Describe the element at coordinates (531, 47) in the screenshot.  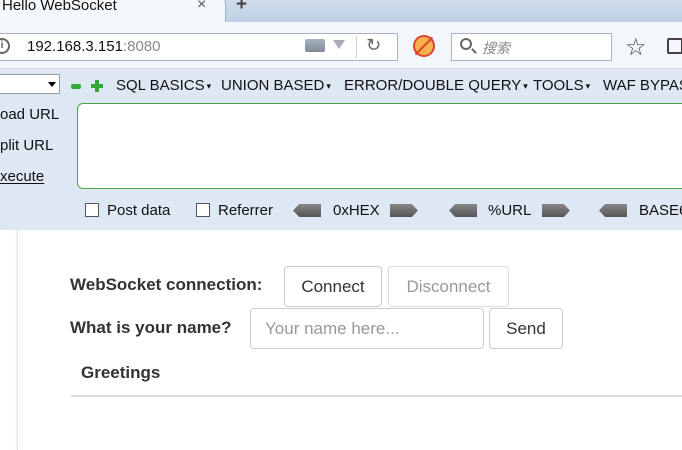
I see `search-box` at that location.